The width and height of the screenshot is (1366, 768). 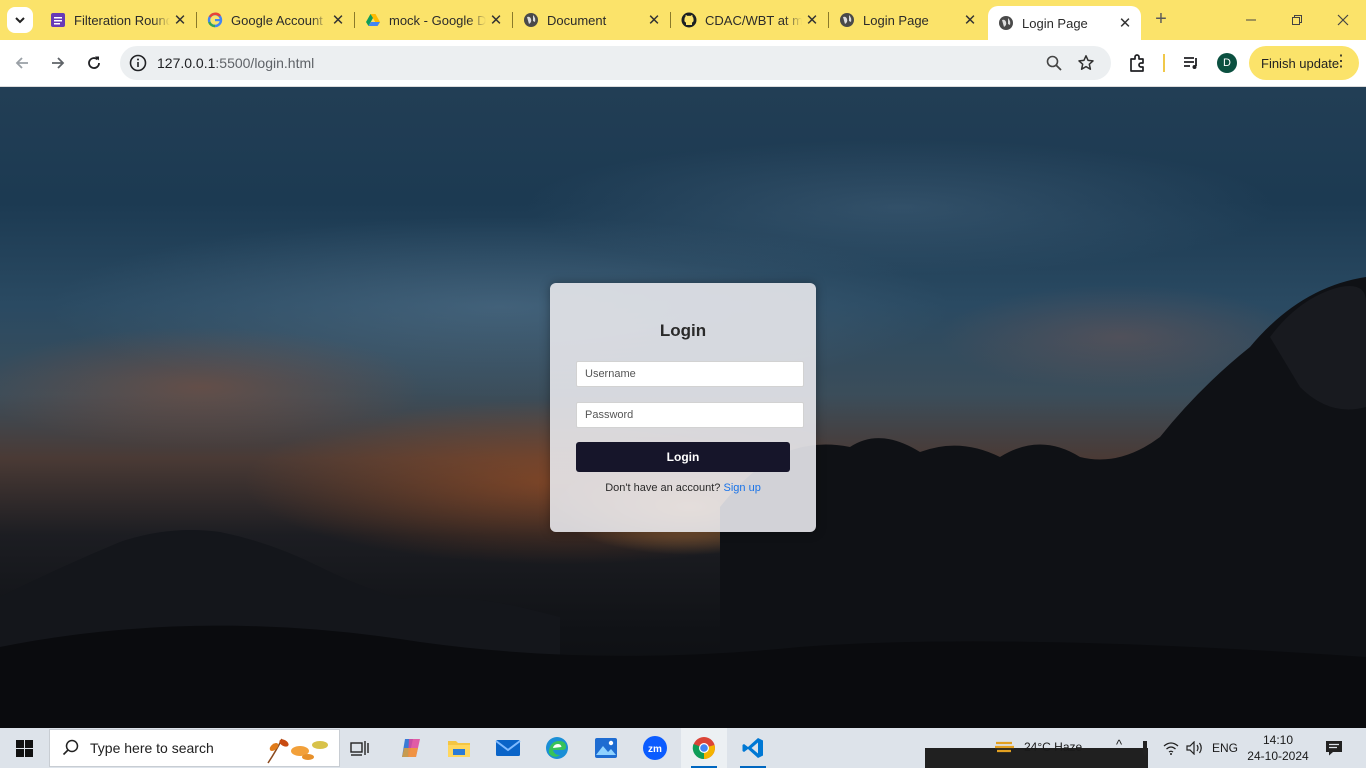 What do you see at coordinates (1054, 63) in the screenshot?
I see `zoom-icon` at bounding box center [1054, 63].